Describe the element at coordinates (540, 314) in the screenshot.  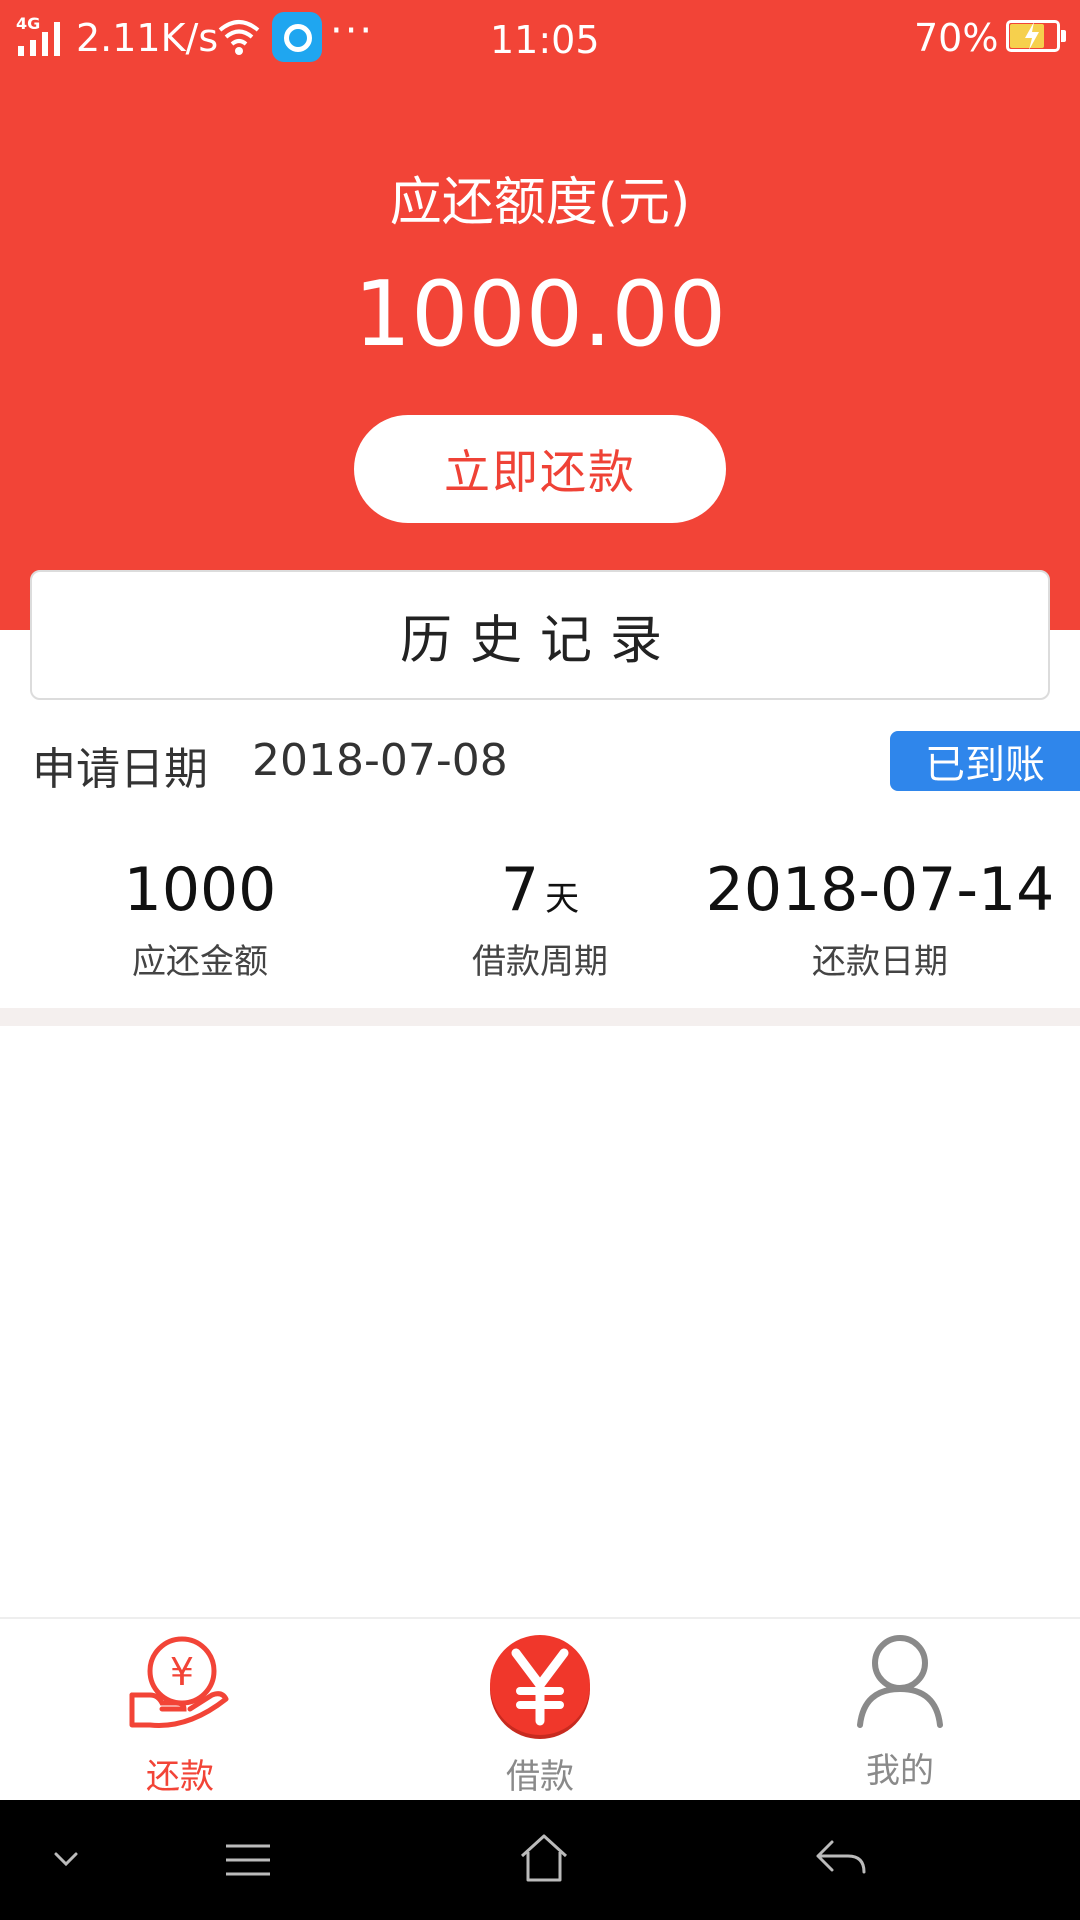
I see `amount-due-value: 1000.00` at that location.